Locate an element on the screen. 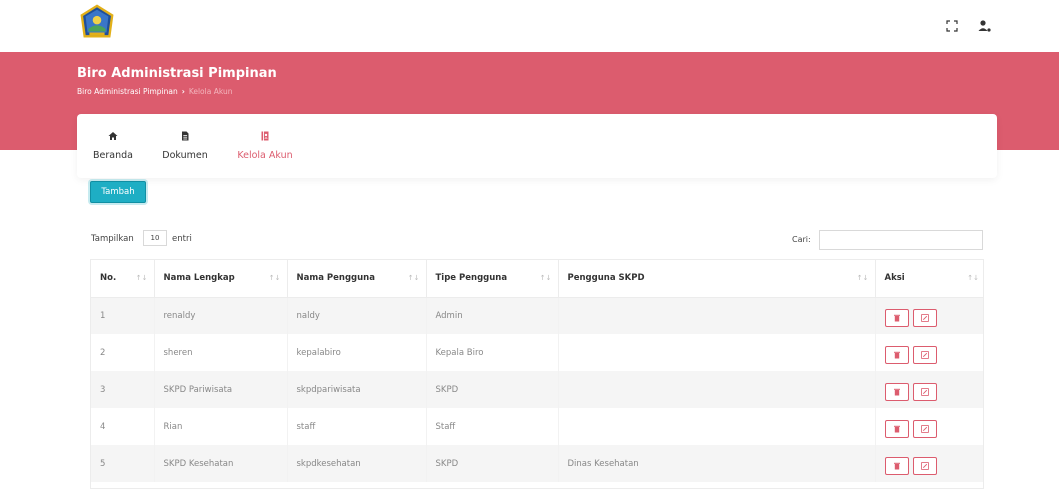  column-header-tipe-pengguna: Tipe Pengguna ↑↓ is located at coordinates (492, 279).